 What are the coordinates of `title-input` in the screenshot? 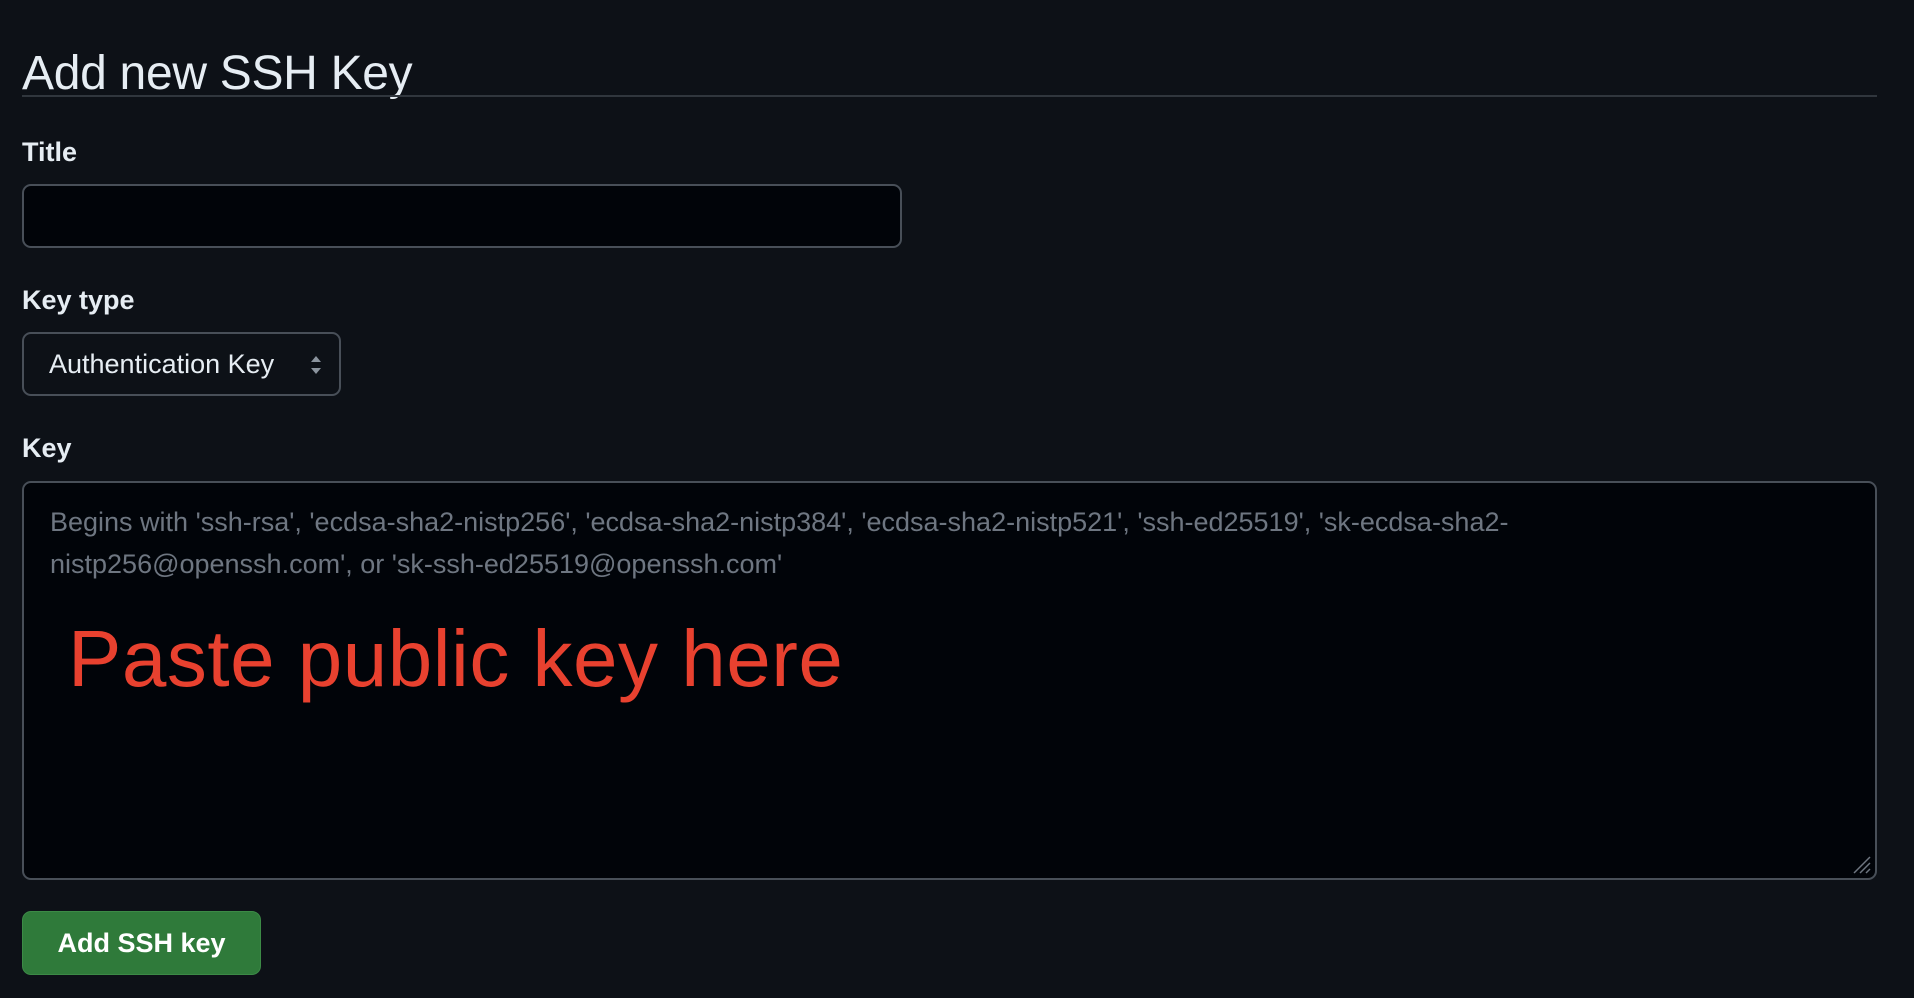 It's located at (462, 216).